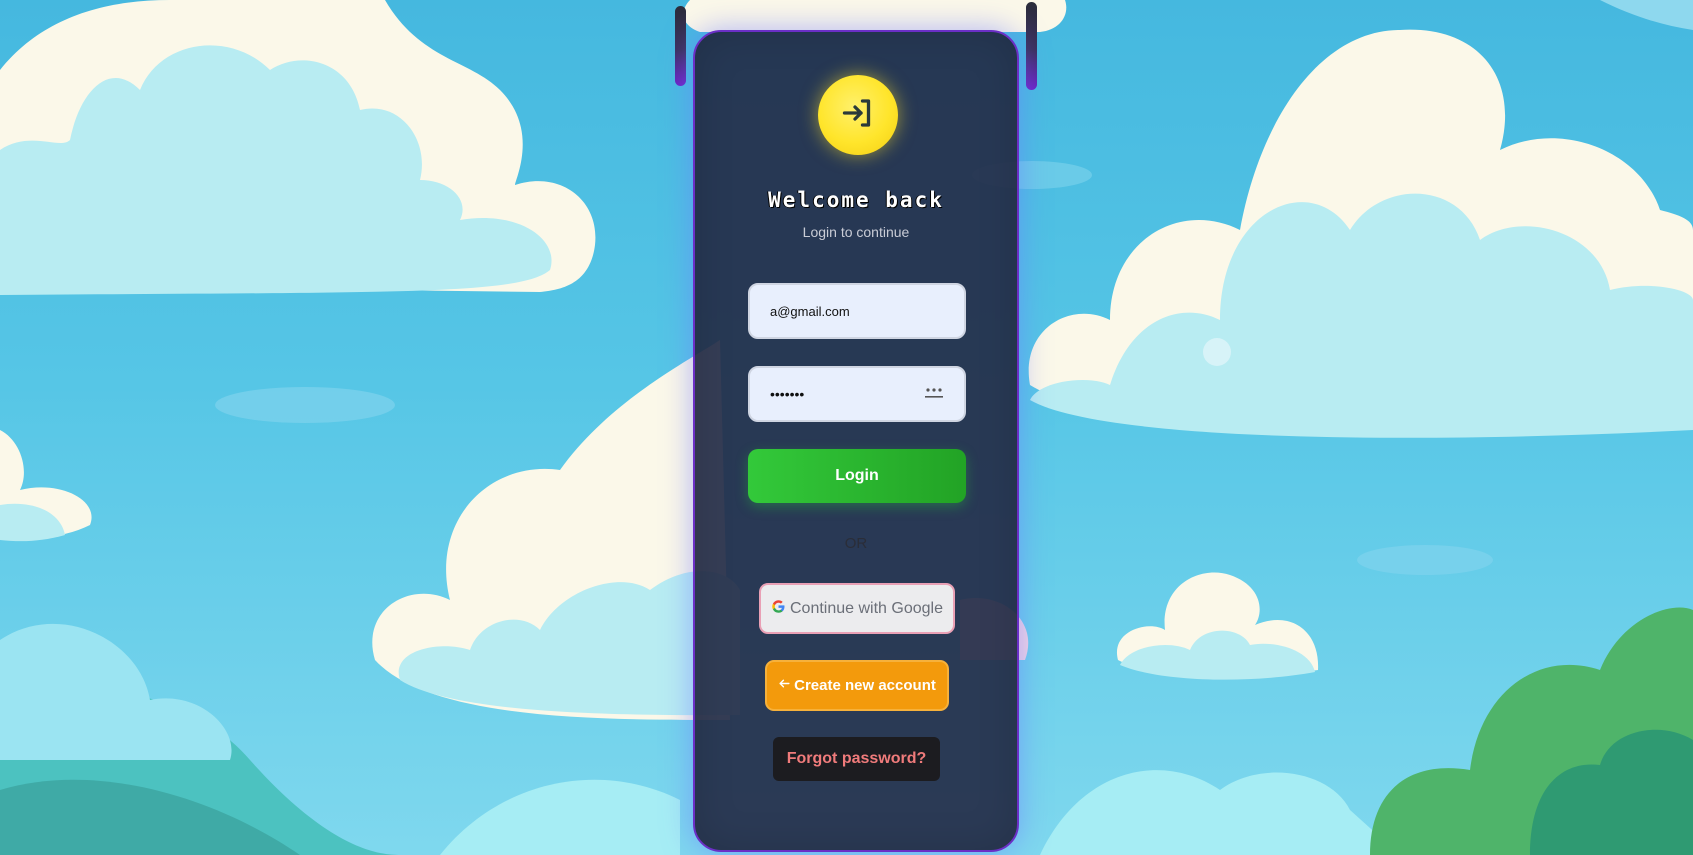 Image resolution: width=1693 pixels, height=855 pixels. What do you see at coordinates (1031, 46) in the screenshot?
I see `hanging-bar-right` at bounding box center [1031, 46].